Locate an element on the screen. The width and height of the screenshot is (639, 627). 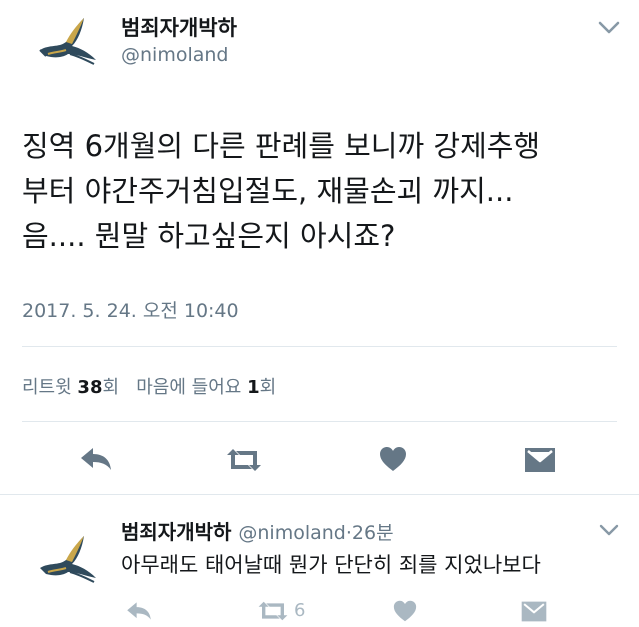
retweets-suffix: 회 is located at coordinates (111, 387).